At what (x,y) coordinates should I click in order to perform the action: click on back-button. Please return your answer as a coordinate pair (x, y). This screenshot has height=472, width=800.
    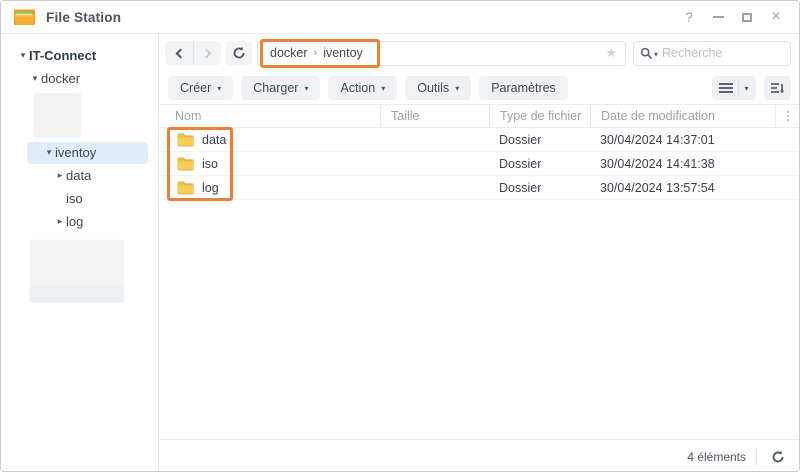
    Looking at the image, I should click on (179, 53).